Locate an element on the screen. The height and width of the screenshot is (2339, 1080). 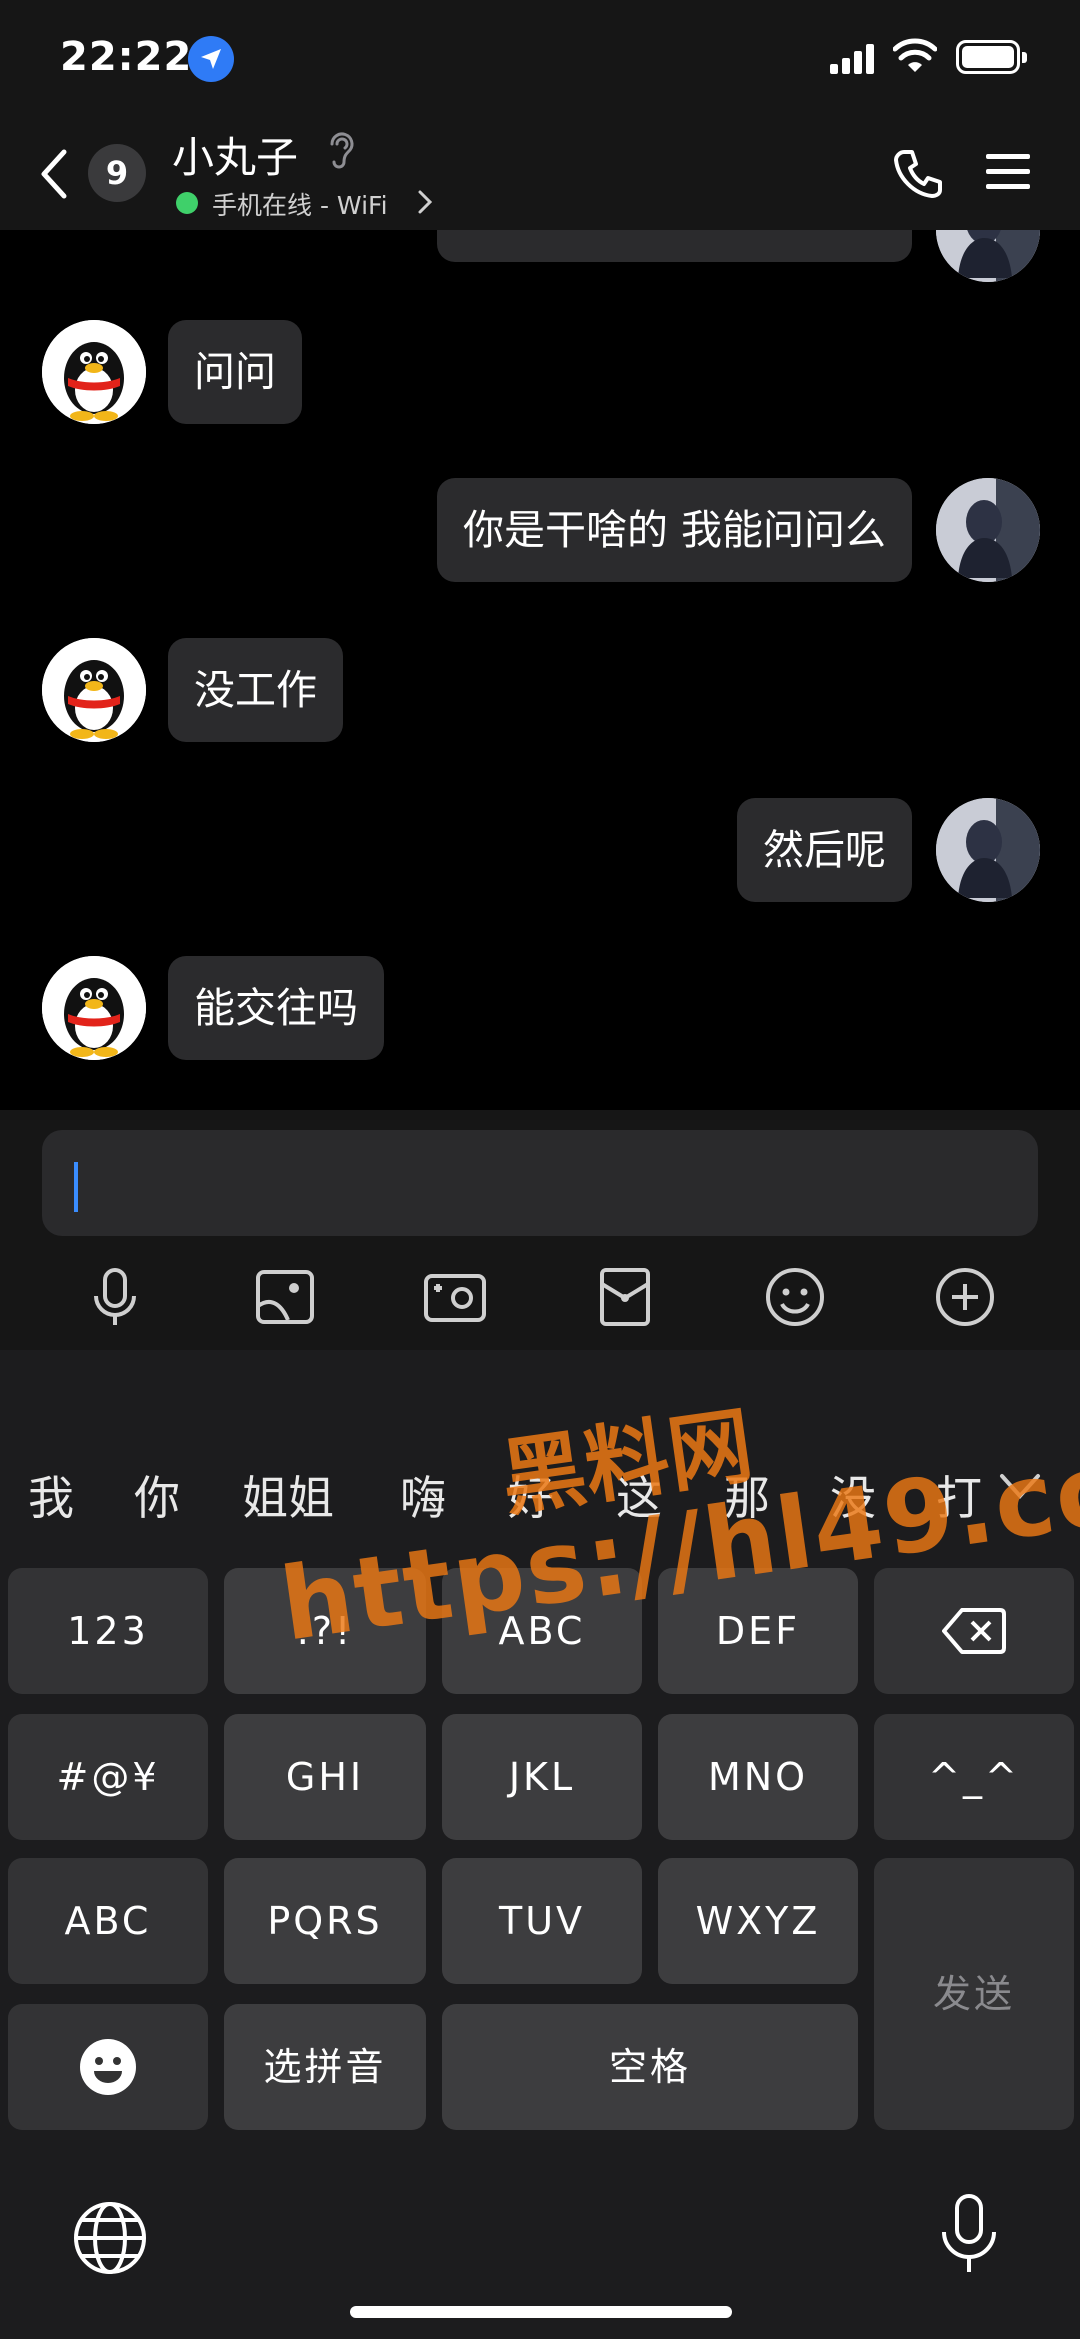
ear-icon is located at coordinates (341, 150).